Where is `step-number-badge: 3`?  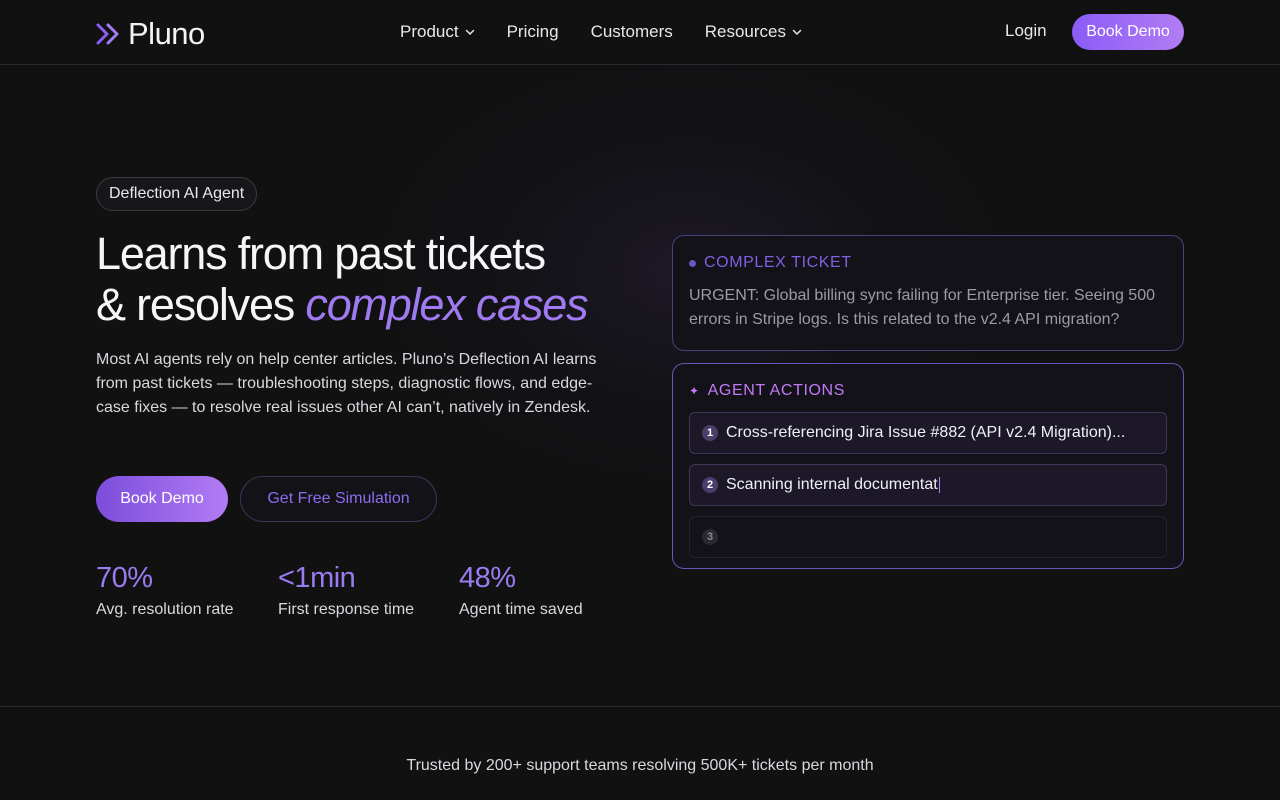 step-number-badge: 3 is located at coordinates (710, 537).